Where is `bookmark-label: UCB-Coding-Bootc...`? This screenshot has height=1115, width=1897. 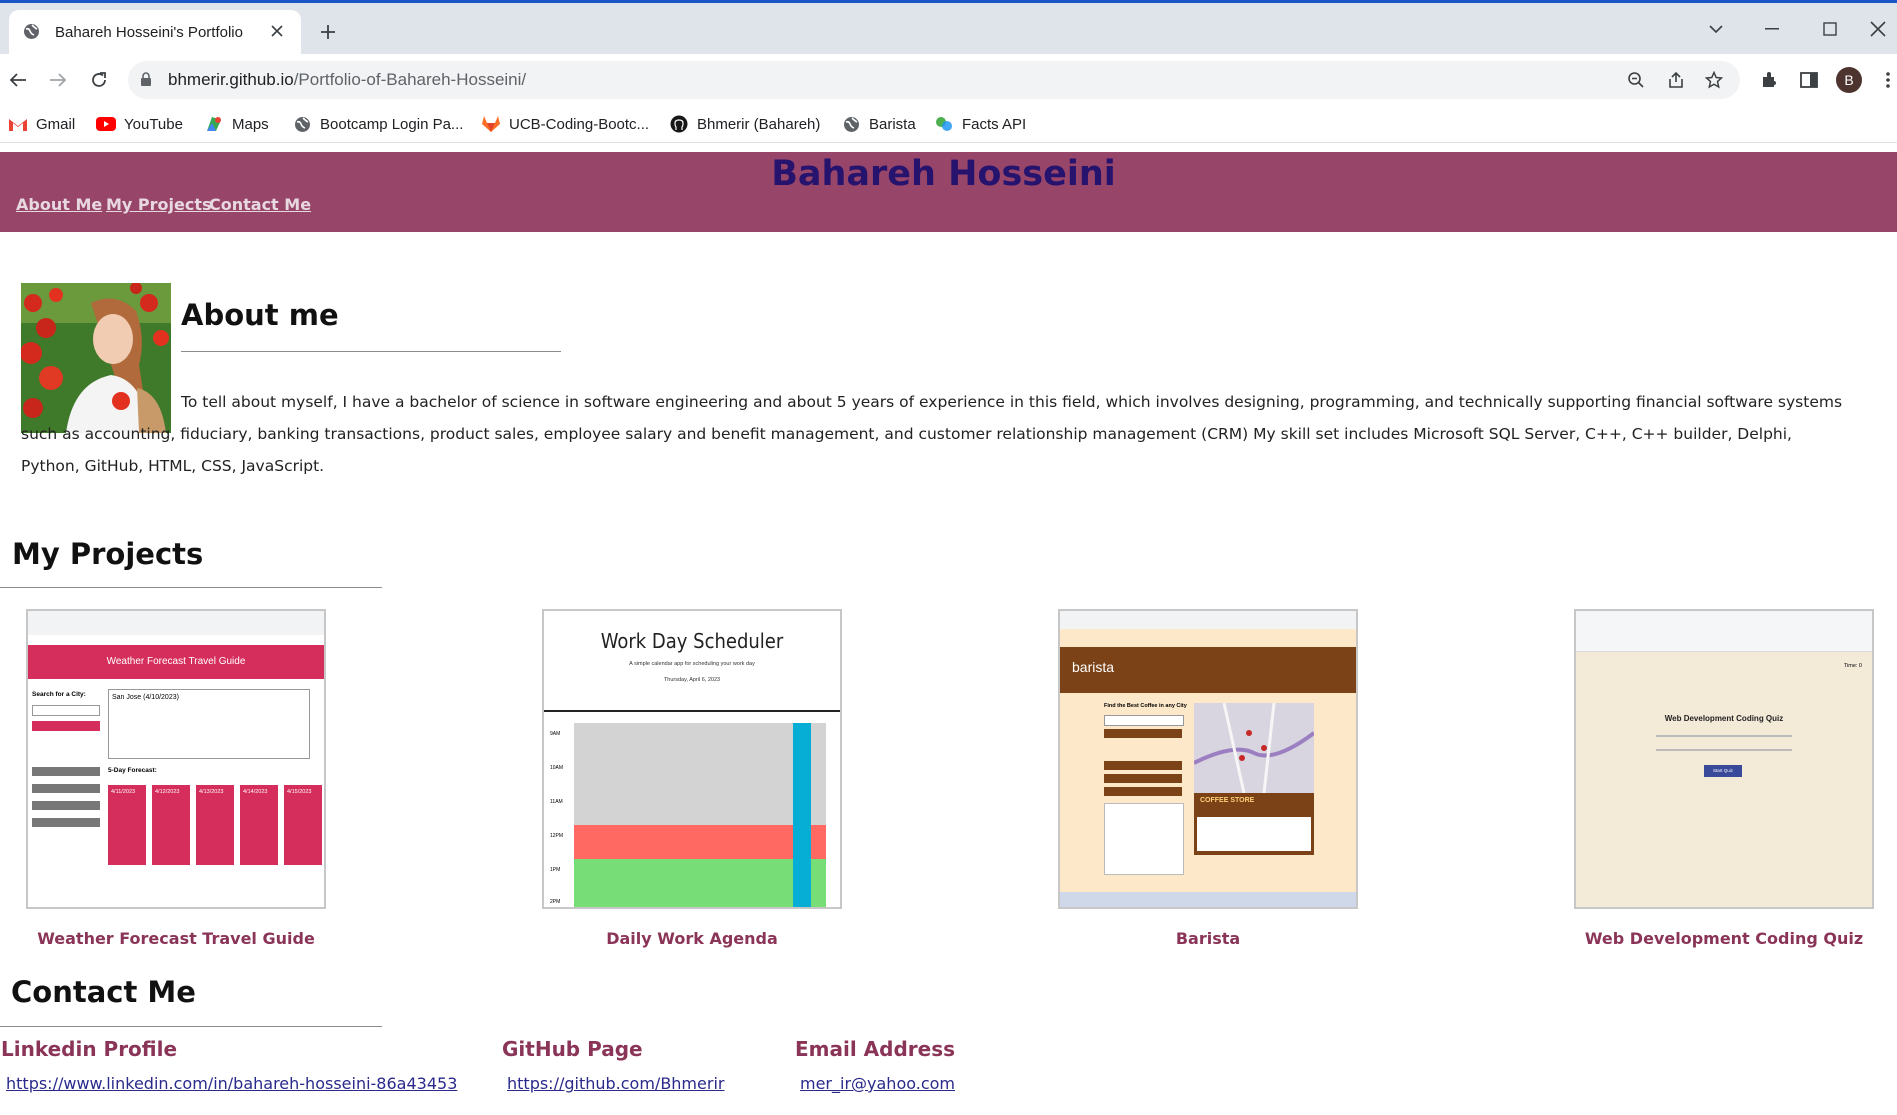
bookmark-label: UCB-Coding-Bootc... is located at coordinates (579, 124).